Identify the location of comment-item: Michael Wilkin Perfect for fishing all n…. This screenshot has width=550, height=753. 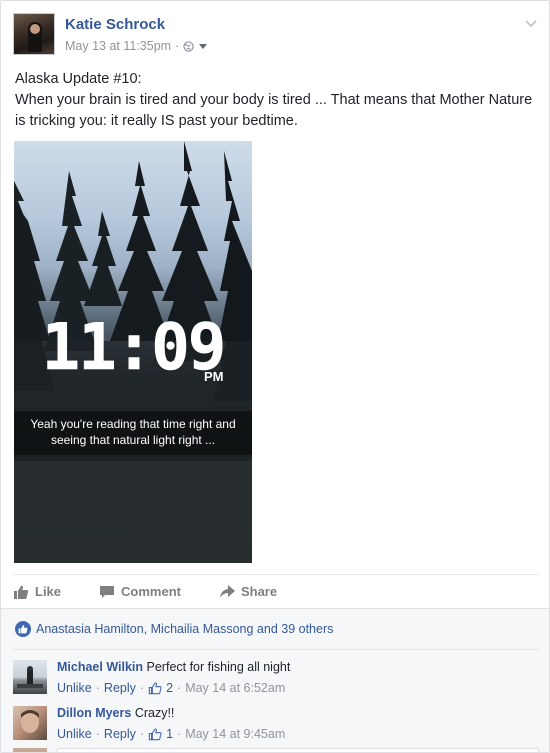
(276, 682).